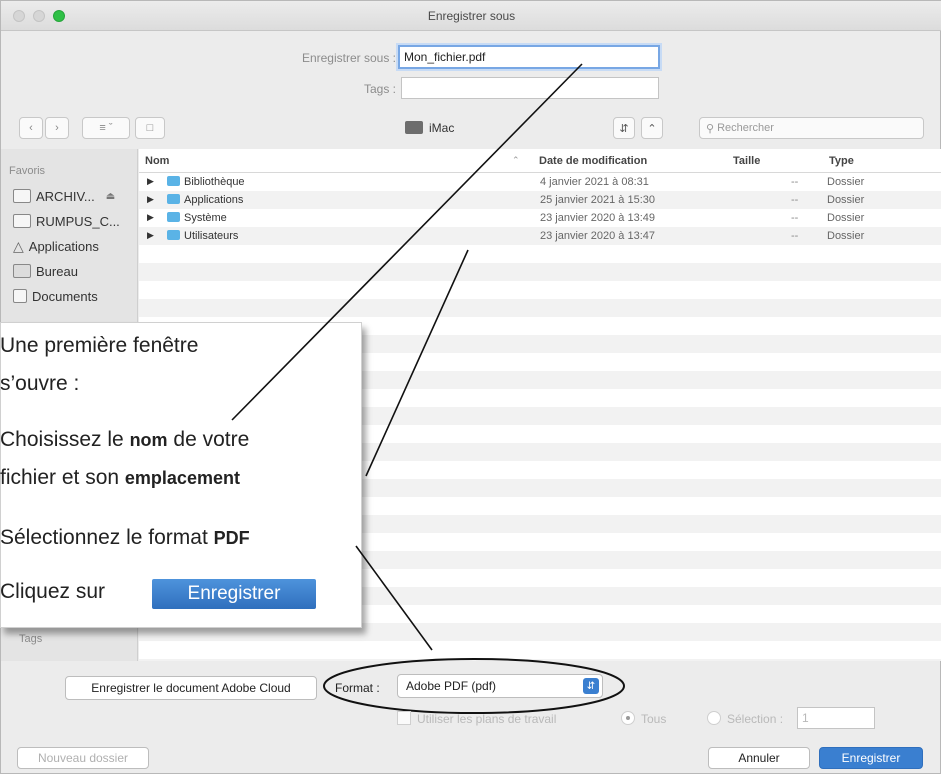 This screenshot has width=941, height=774. Describe the element at coordinates (417, 363) in the screenshot. I see `pointer-line-location` at that location.